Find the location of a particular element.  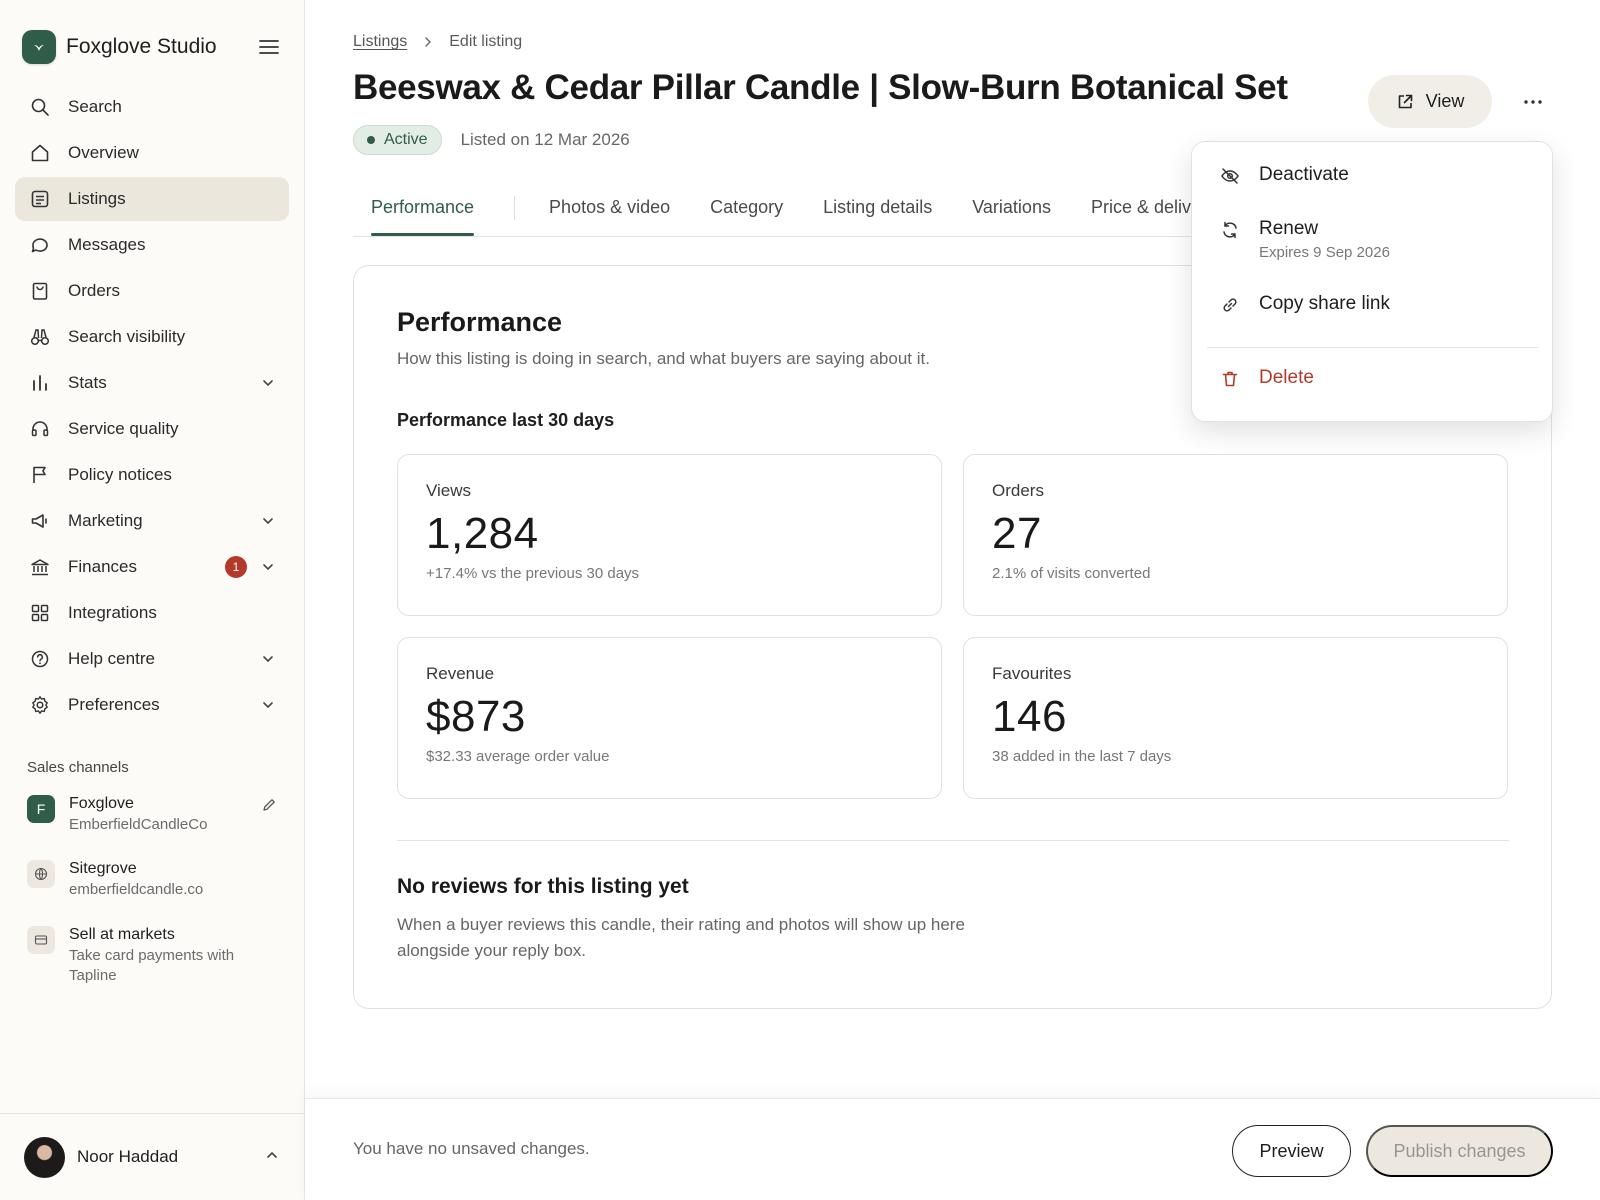

sidebar-item-overview: Overview is located at coordinates (152, 153).